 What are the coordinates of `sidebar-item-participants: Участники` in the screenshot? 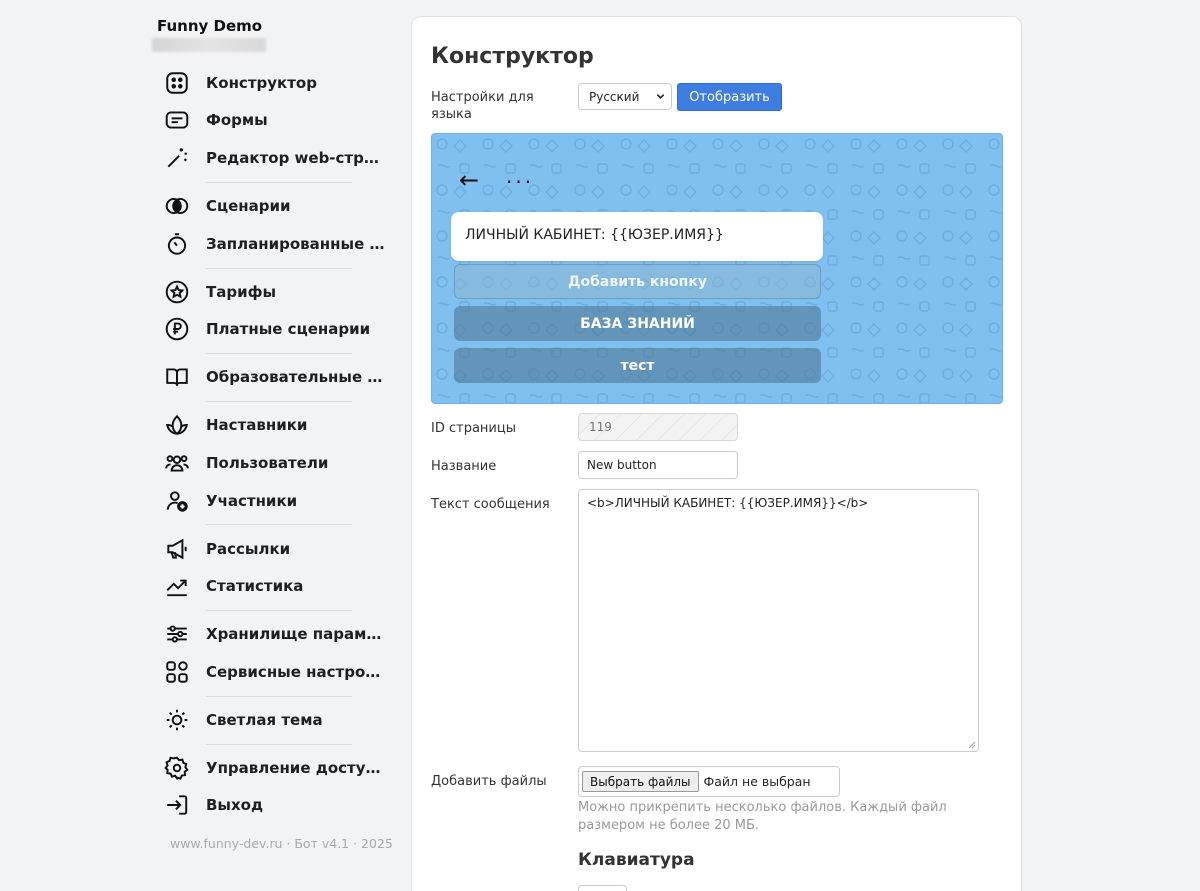 It's located at (282, 501).